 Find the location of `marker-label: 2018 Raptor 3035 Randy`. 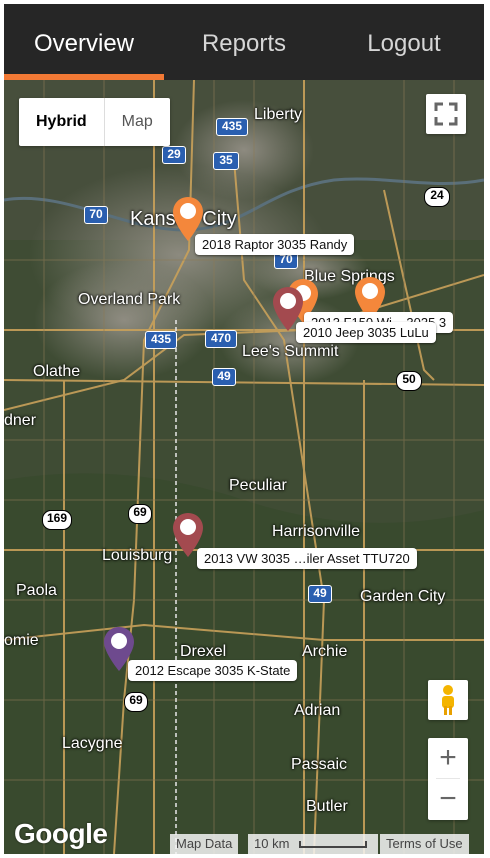

marker-label: 2018 Raptor 3035 Randy is located at coordinates (275, 244).